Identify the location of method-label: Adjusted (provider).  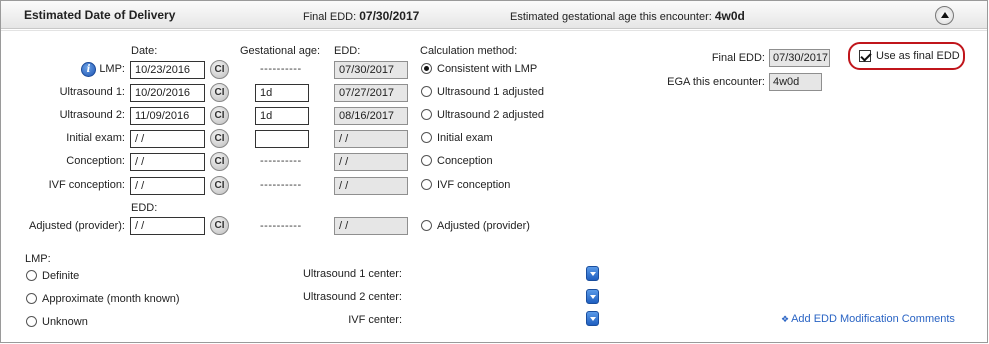
(483, 226).